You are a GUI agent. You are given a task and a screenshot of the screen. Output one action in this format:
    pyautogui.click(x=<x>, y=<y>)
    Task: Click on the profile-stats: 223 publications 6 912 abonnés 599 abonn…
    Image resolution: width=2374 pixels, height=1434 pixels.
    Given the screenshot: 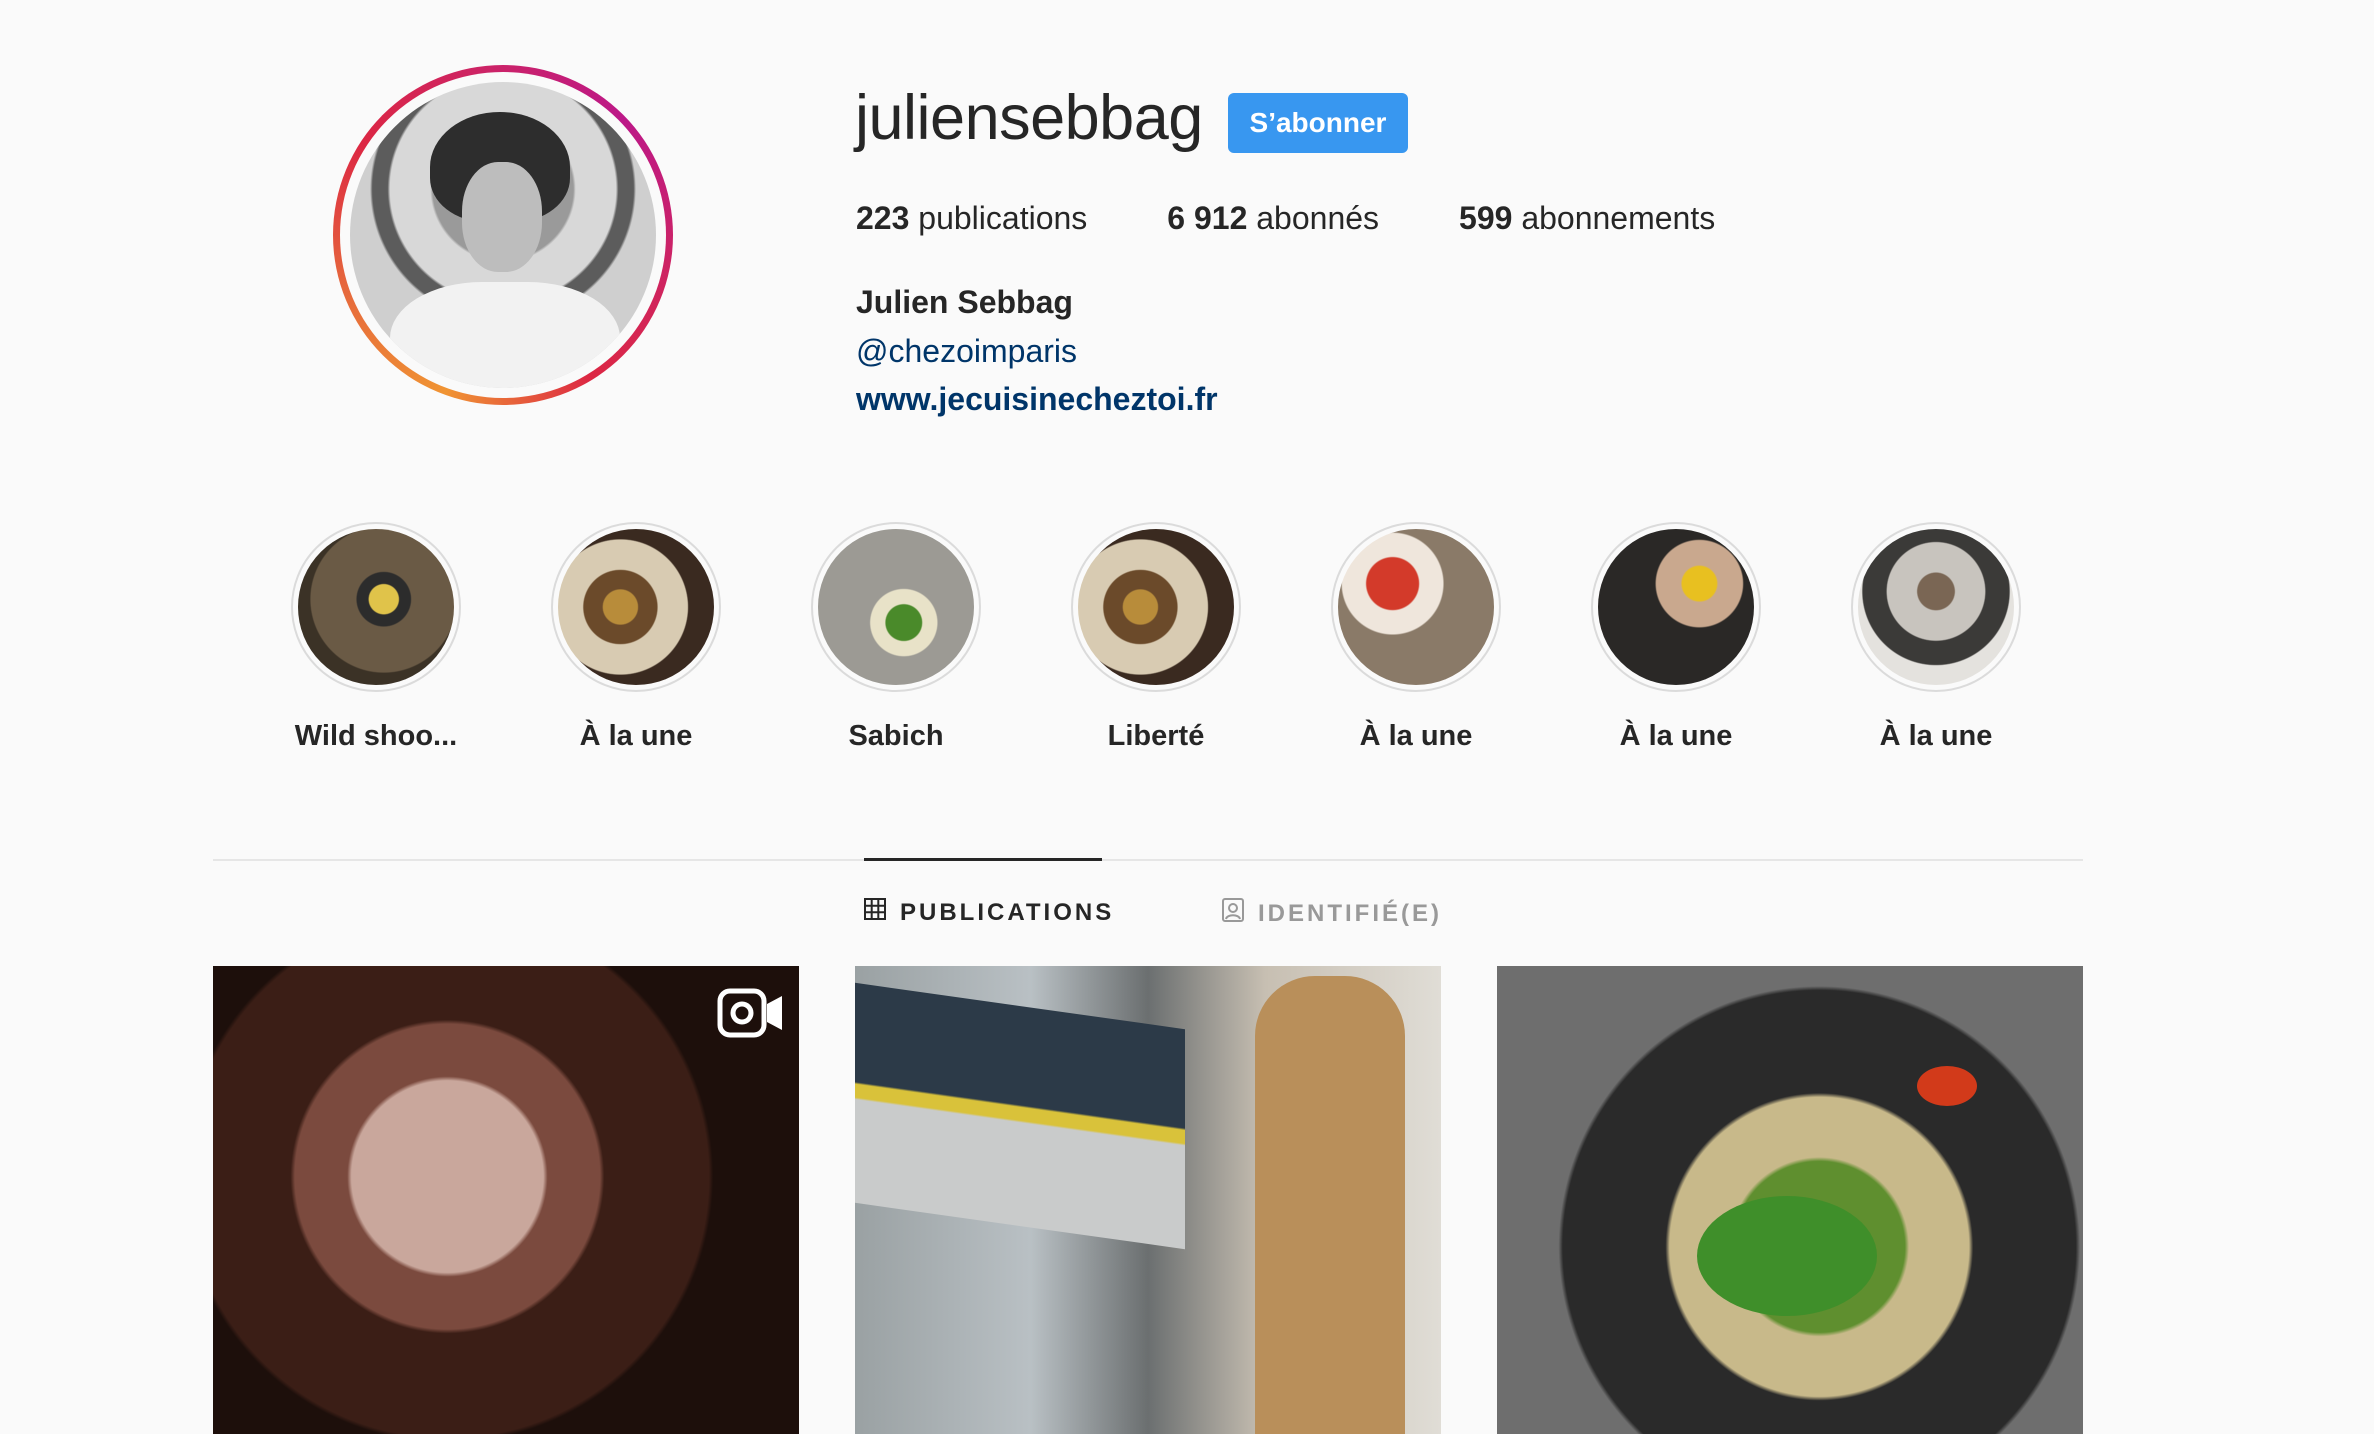 What is the action you would take?
    pyautogui.click(x=1285, y=218)
    